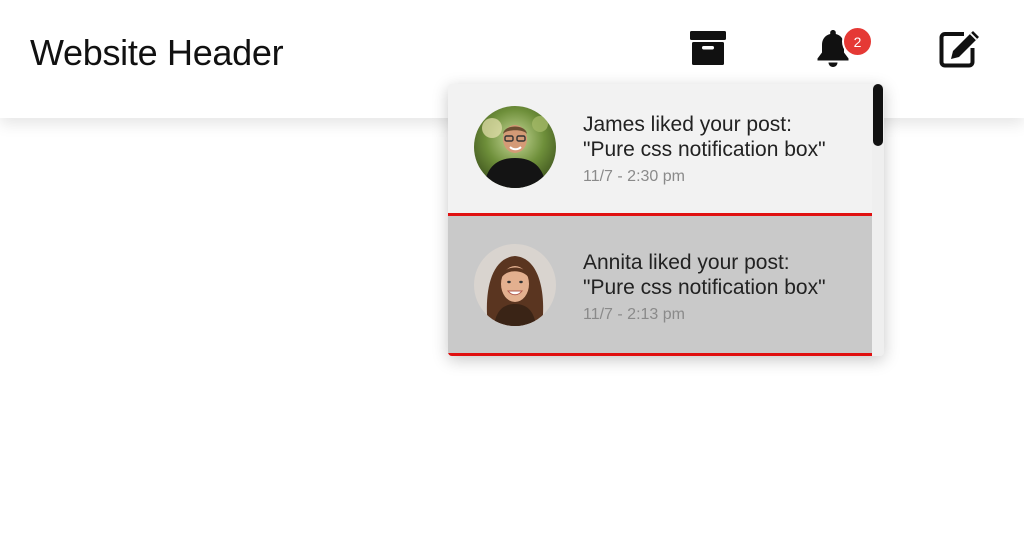 This screenshot has width=1024, height=543. I want to click on archive-button, so click(708, 48).